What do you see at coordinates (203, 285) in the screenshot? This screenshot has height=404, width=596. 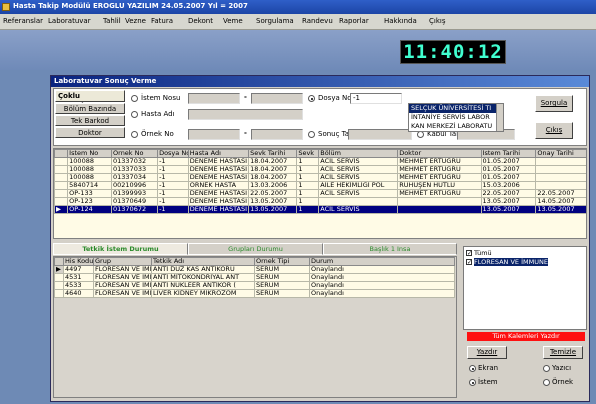 I see `table-cell: ANTİ NÜKLEER ANTİKOR (` at bounding box center [203, 285].